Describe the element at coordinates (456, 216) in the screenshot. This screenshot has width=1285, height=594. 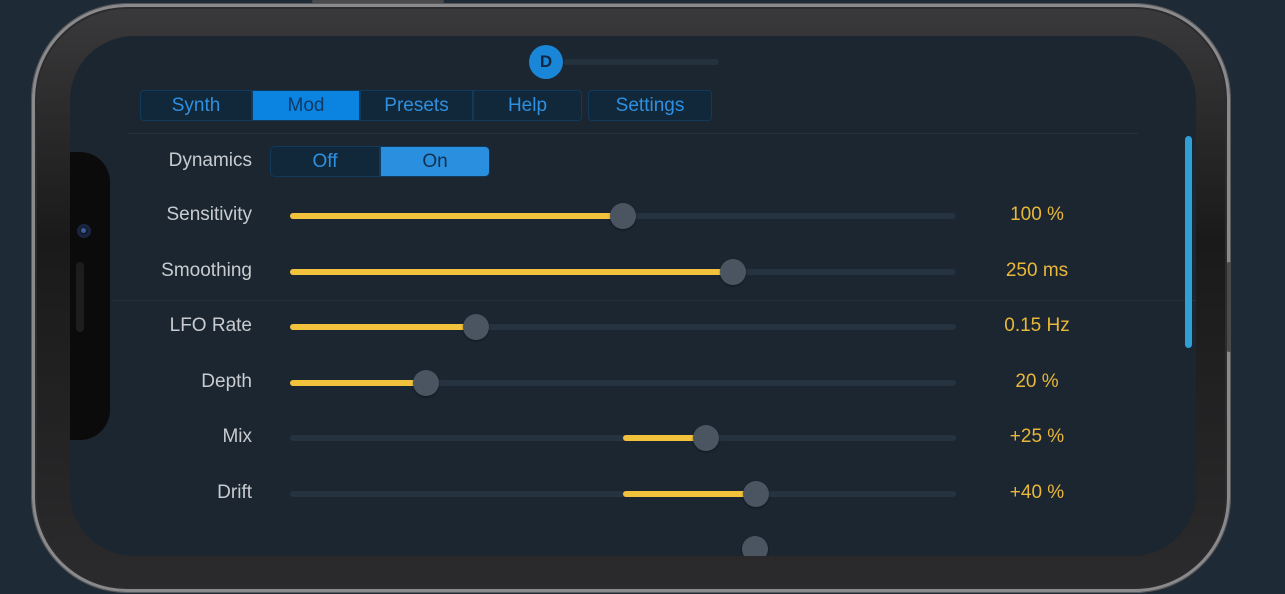
I see `sensitivity-slider-fill` at that location.